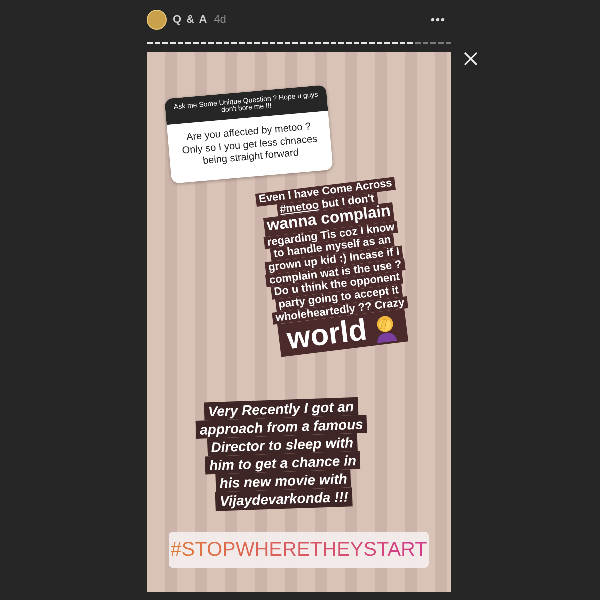 The height and width of the screenshot is (600, 600). I want to click on close-button, so click(471, 59).